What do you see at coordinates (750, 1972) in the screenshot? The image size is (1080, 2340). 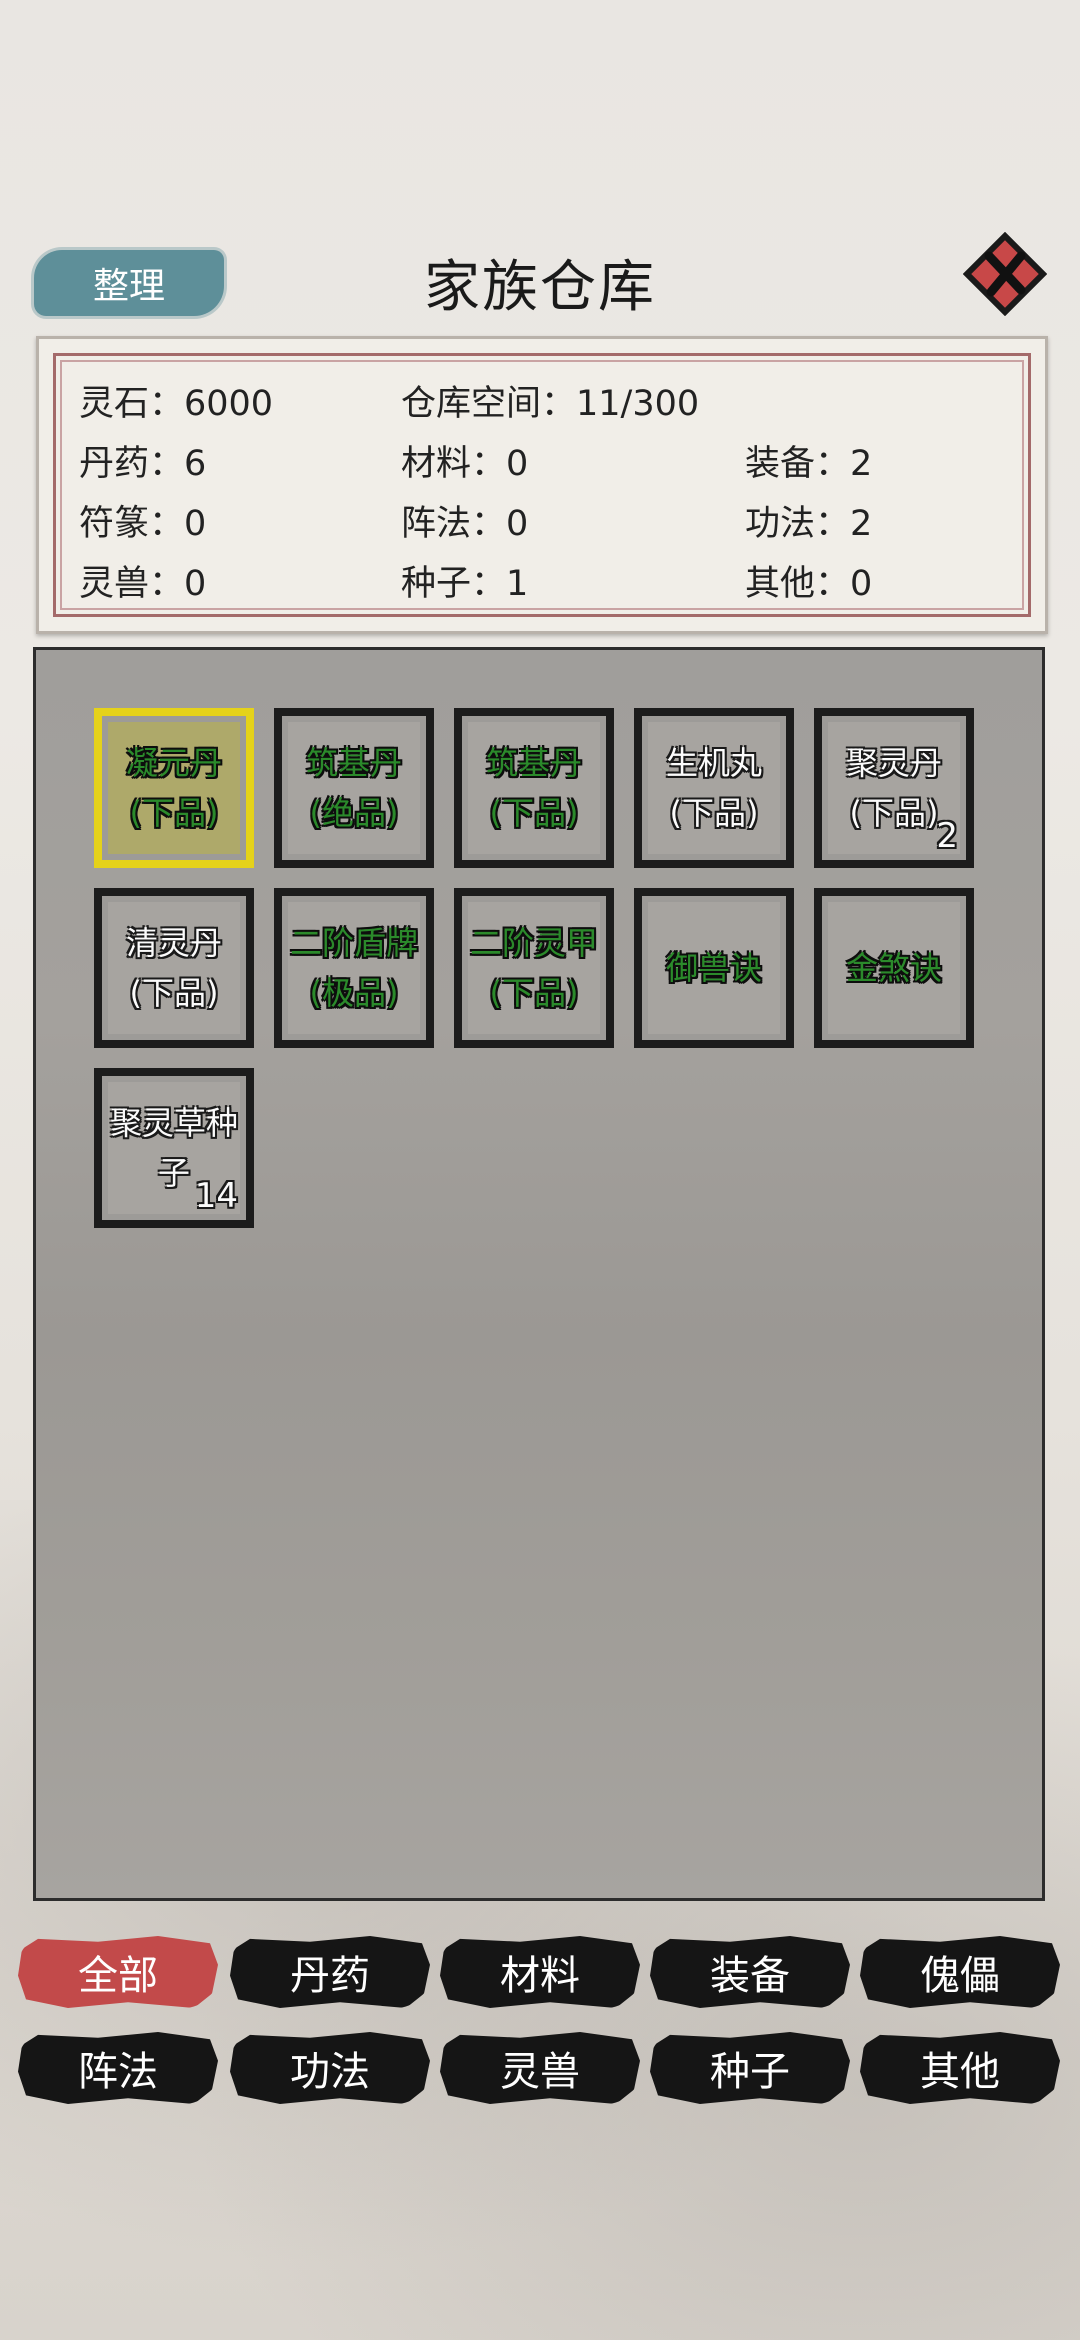 I see `tab-equipment: 装备` at bounding box center [750, 1972].